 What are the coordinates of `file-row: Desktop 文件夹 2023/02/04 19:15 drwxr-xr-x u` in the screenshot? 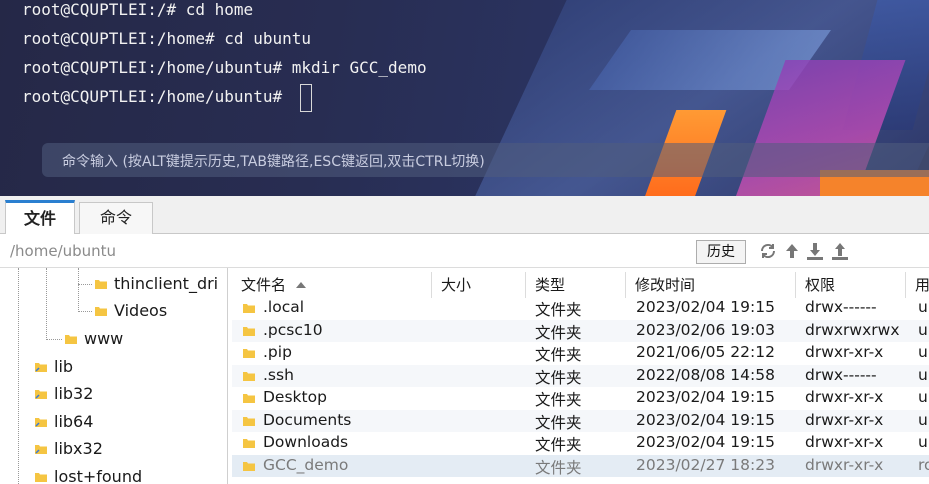 It's located at (580, 398).